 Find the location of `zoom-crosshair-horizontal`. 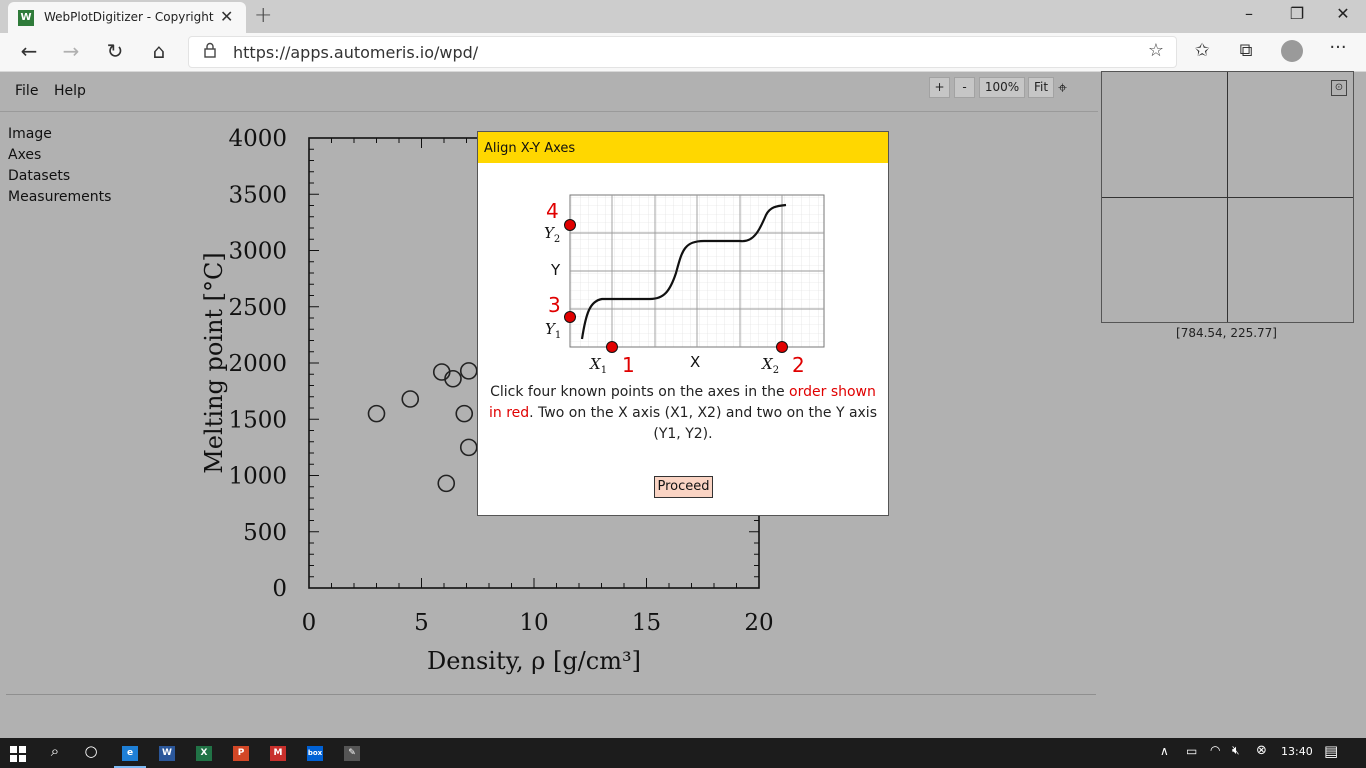

zoom-crosshair-horizontal is located at coordinates (1227, 197).